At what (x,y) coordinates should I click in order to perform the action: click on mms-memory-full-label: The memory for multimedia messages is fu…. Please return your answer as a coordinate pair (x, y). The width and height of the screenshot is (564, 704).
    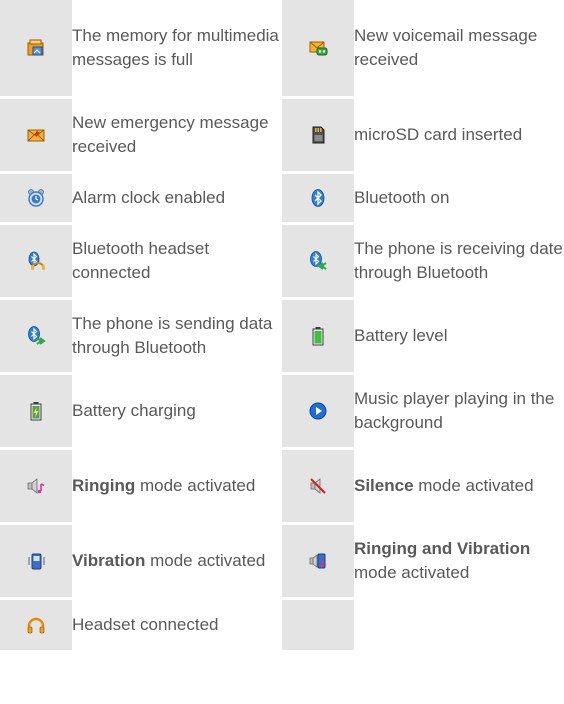
    Looking at the image, I should click on (177, 48).